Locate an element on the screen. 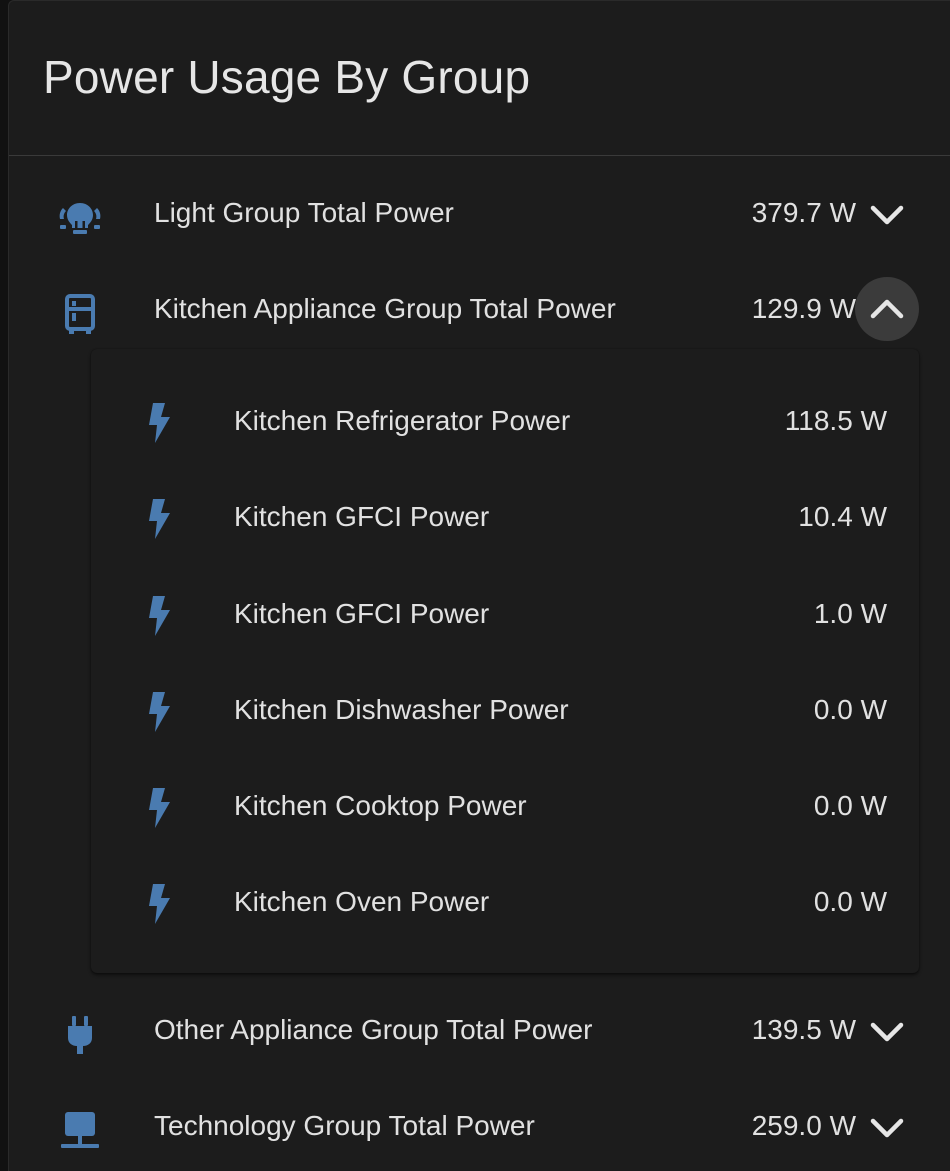 The image size is (950, 1171). lightbulb-group-icon is located at coordinates (80, 218).